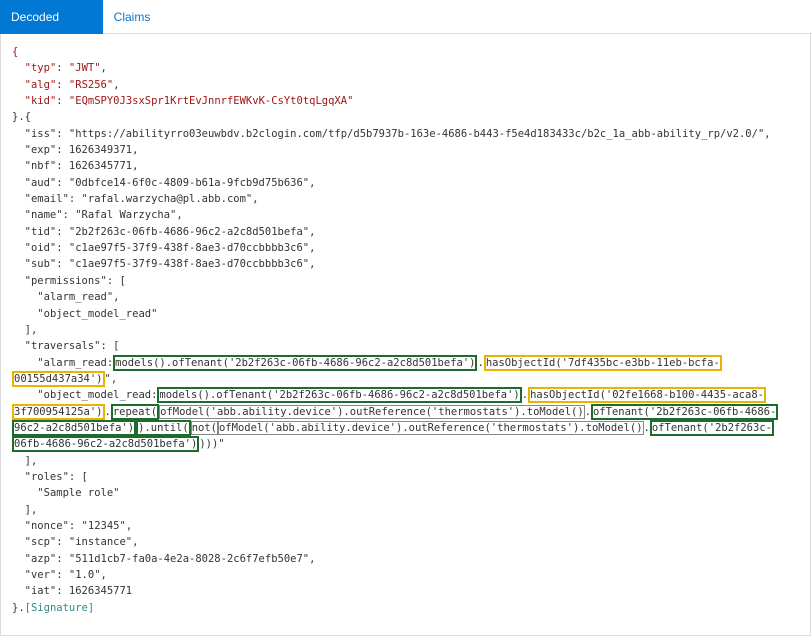  Describe the element at coordinates (163, 427) in the screenshot. I see `highlight-until: ).until(` at that location.